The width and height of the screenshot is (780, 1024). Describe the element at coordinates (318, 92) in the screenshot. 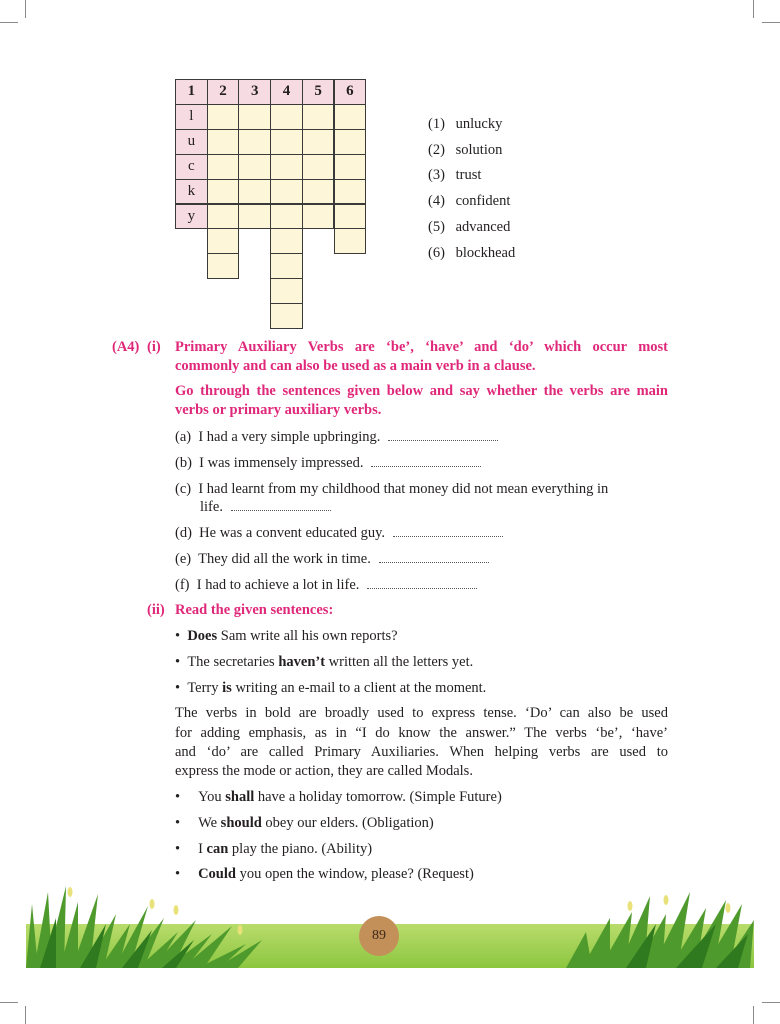

I see `crossword-header-cell: 5` at that location.